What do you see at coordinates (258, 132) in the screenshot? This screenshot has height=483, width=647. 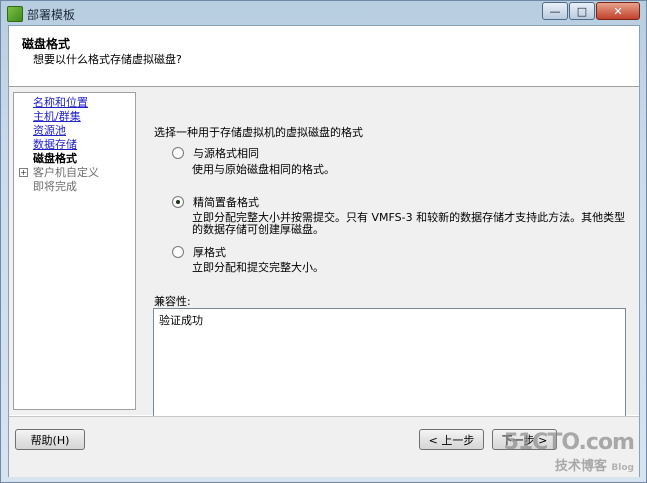 I see `format-prompt: 选择一种用于存储虚拟机的虚拟磁盘的格式` at bounding box center [258, 132].